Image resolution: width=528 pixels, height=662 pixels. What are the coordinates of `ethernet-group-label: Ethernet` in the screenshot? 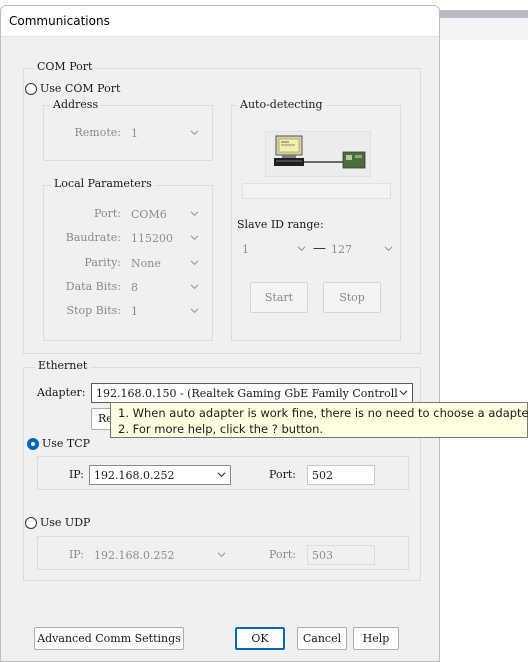 It's located at (63, 365).